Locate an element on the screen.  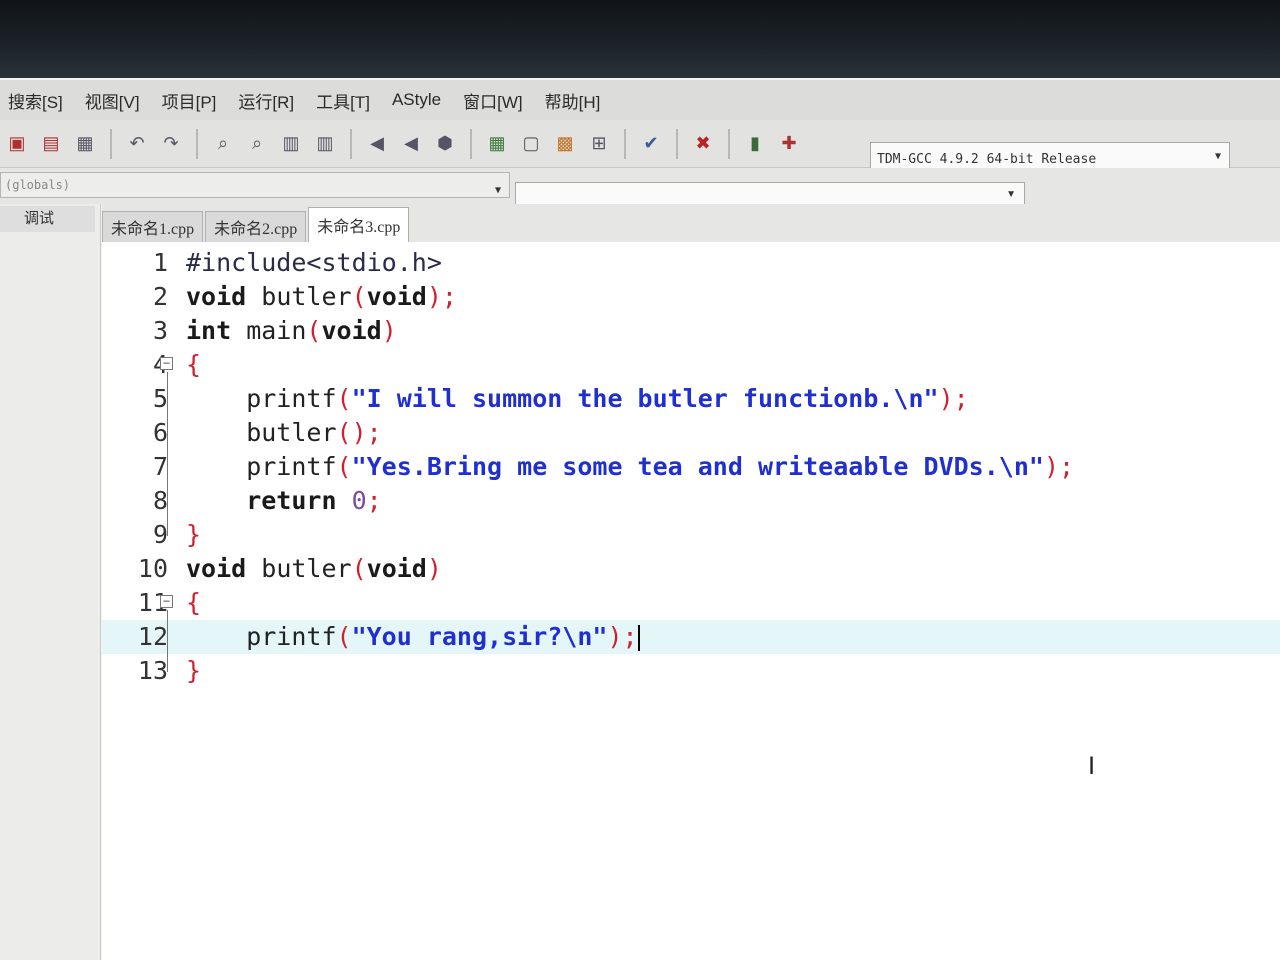
title-bar is located at coordinates (640, 39).